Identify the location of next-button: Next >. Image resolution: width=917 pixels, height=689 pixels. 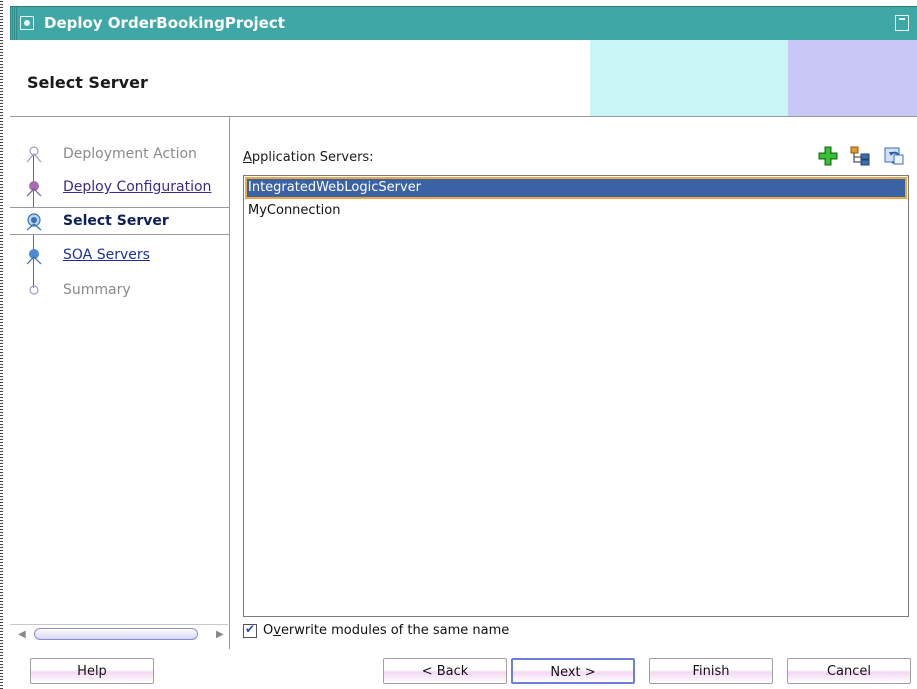
(573, 671).